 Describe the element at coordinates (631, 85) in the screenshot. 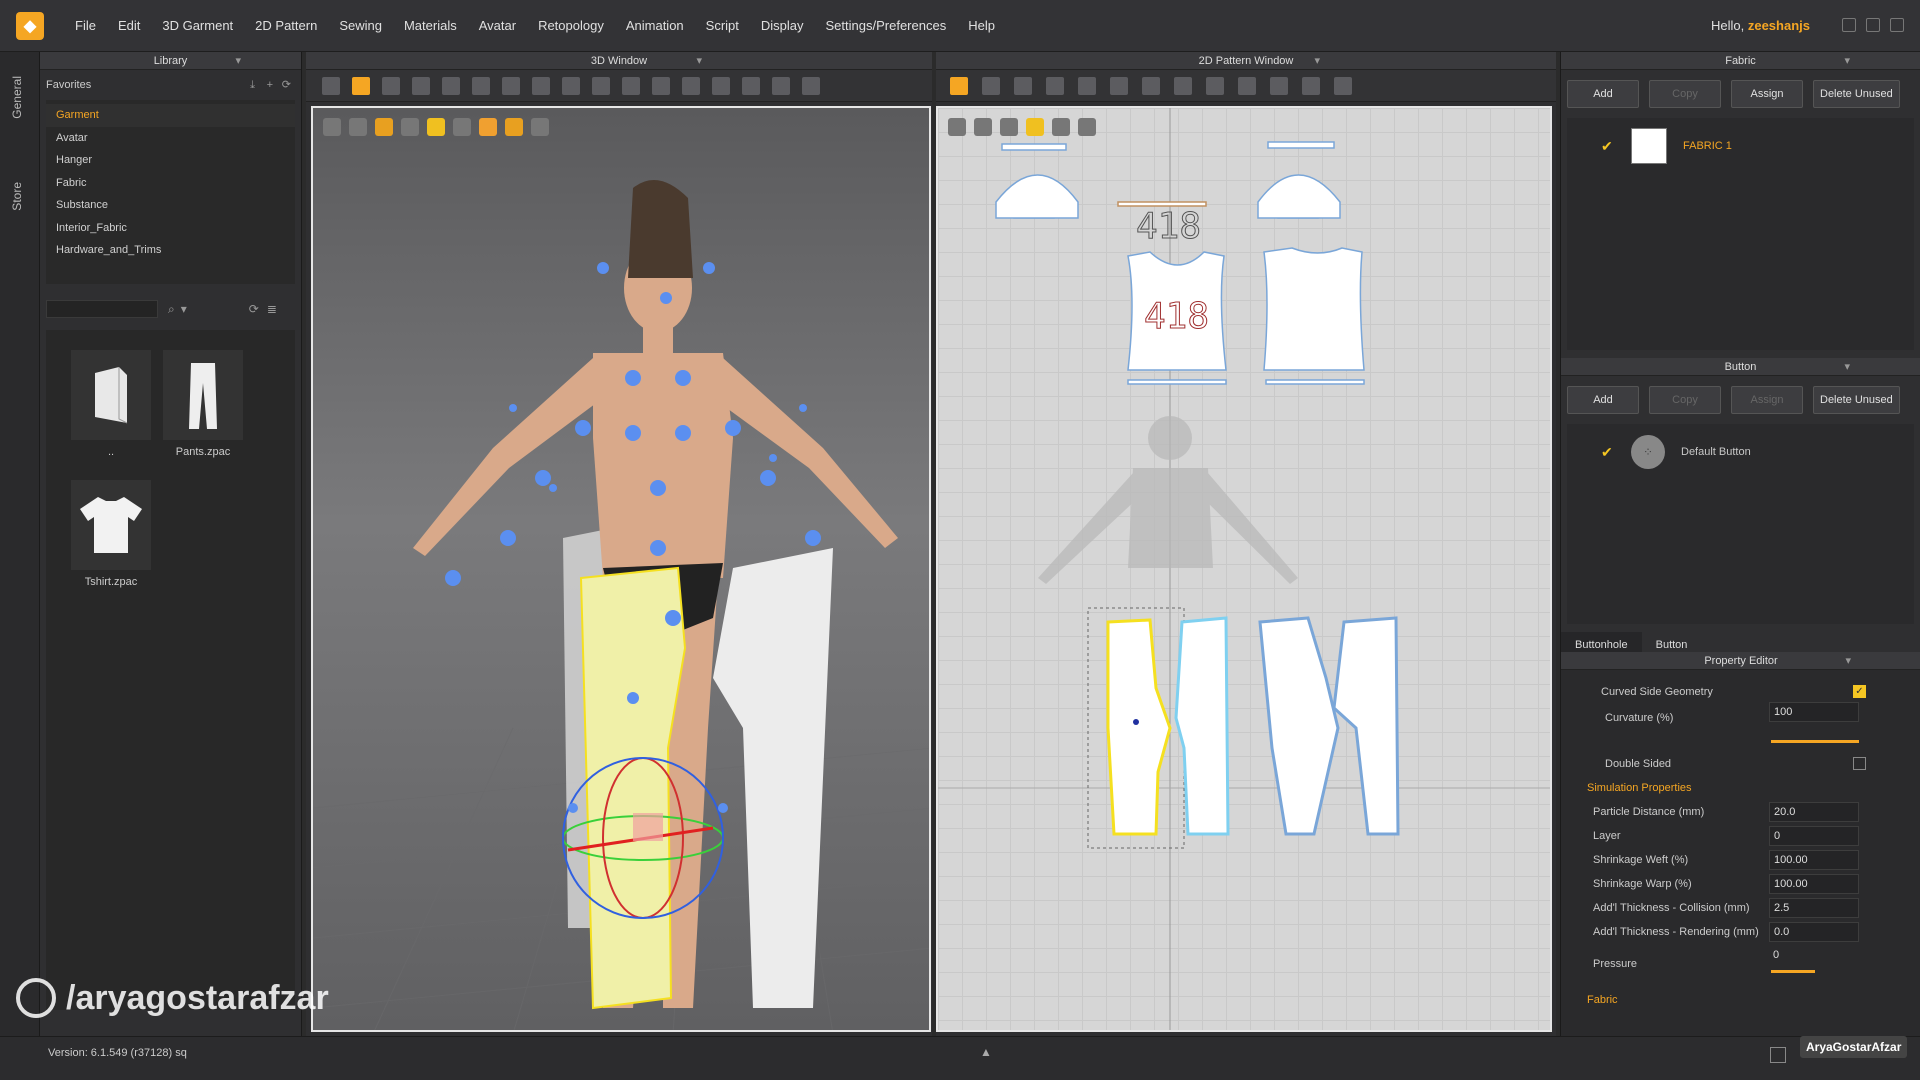

I see `strap-icon` at that location.